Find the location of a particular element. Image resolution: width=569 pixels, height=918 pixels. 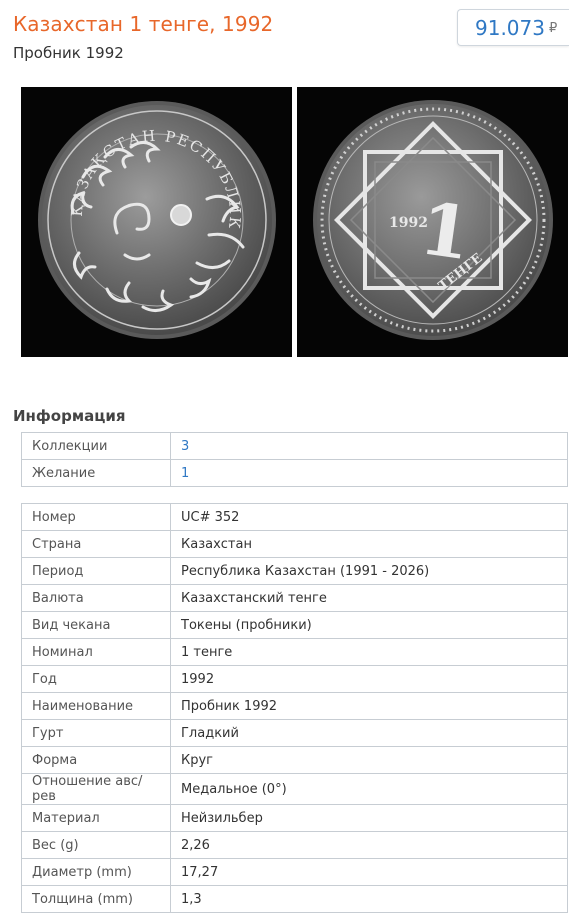

table-row: Год 1992 is located at coordinates (294, 679).